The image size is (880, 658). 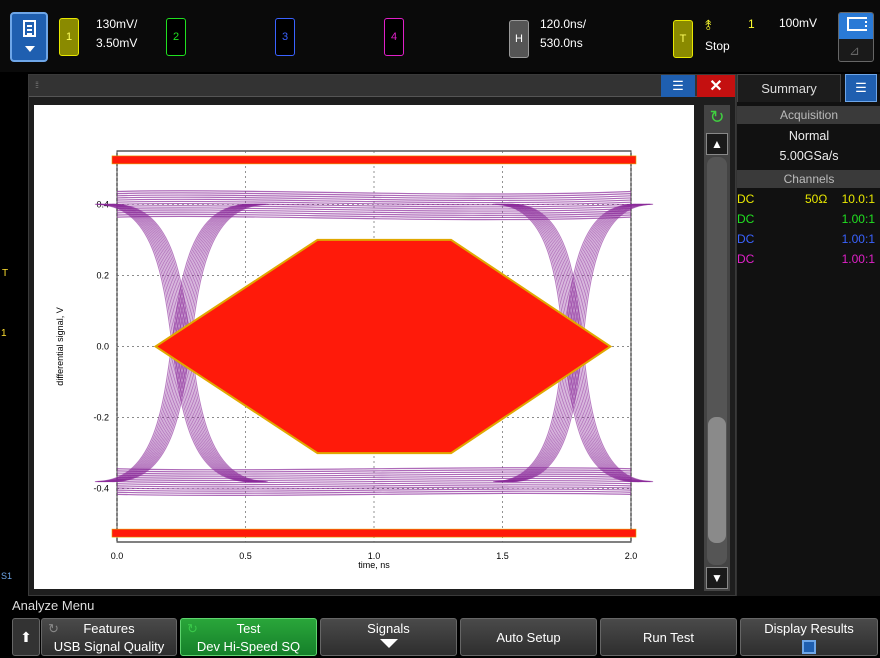 What do you see at coordinates (751, 24) in the screenshot?
I see `trigger-source: 1` at bounding box center [751, 24].